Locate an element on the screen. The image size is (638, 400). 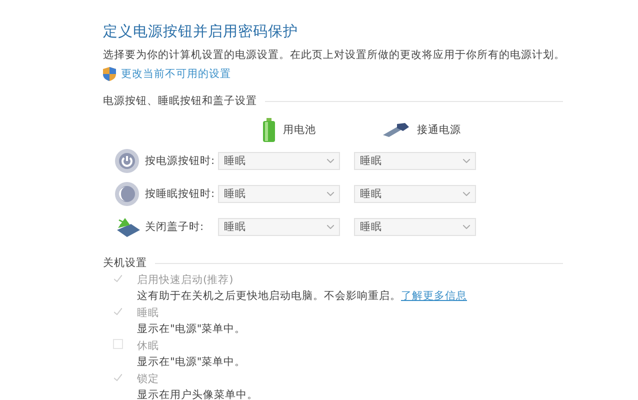
option-description: 显示在用户头像菜单中。 is located at coordinates (198, 394).